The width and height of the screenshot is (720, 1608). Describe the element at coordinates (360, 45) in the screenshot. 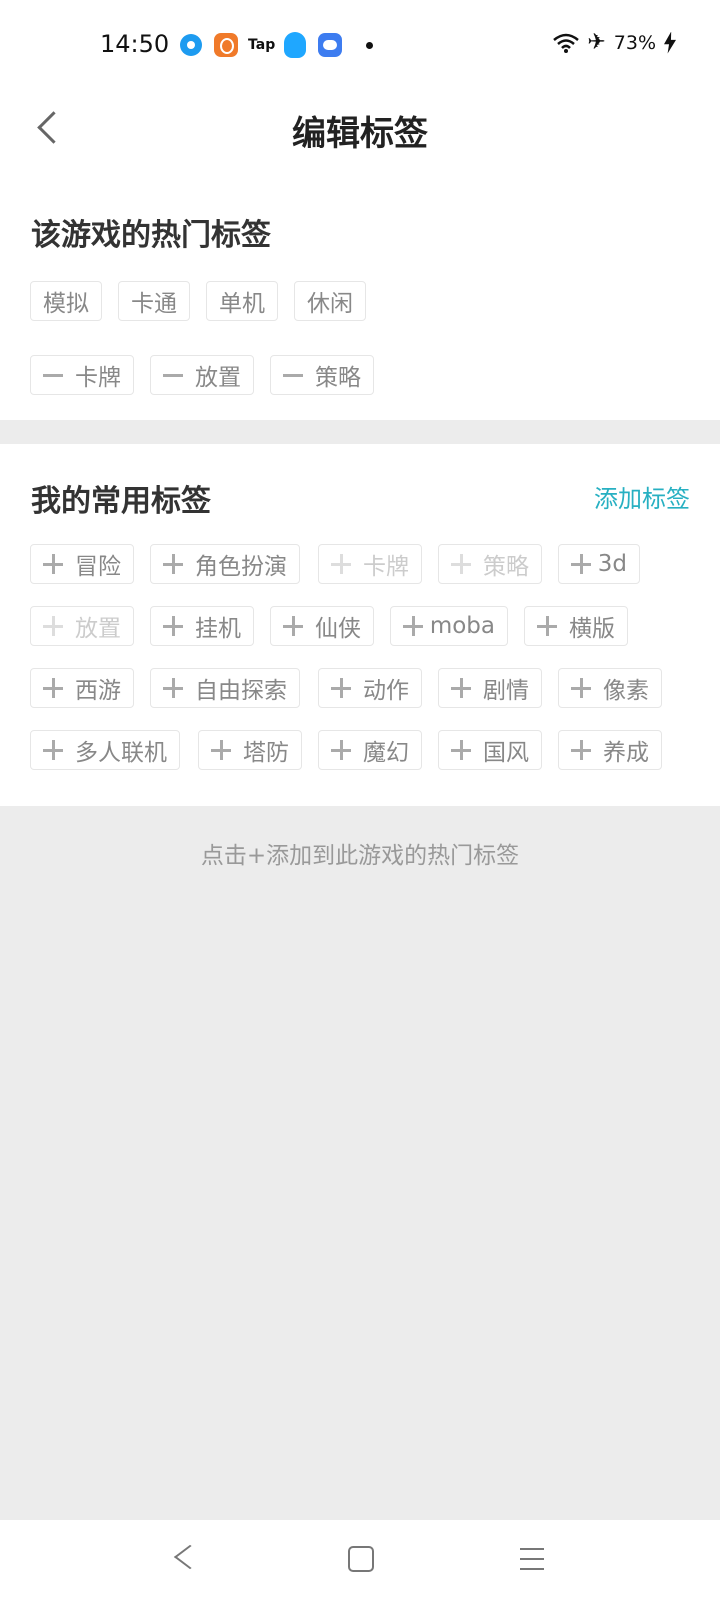

I see `status-bar: 14:50 Tap ✈ 73%` at that location.